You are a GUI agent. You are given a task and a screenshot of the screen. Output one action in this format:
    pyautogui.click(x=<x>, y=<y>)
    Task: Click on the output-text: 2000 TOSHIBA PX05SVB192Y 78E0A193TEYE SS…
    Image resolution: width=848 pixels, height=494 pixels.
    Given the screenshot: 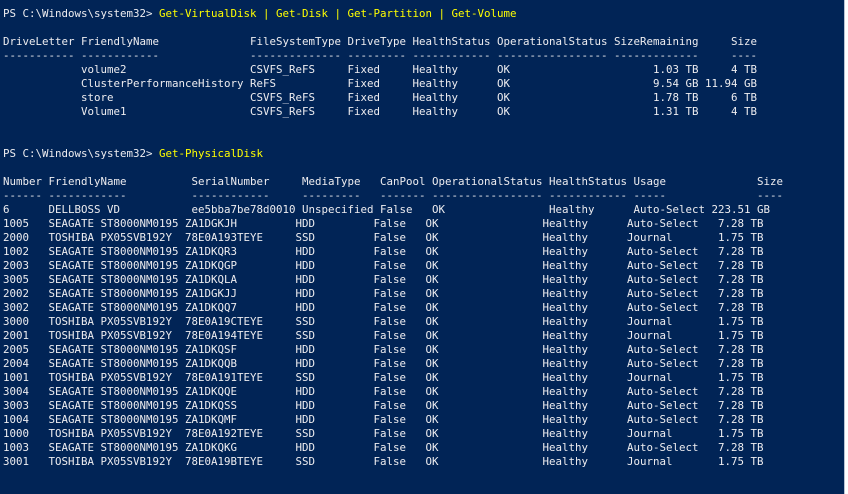 What is the action you would take?
    pyautogui.click(x=383, y=237)
    